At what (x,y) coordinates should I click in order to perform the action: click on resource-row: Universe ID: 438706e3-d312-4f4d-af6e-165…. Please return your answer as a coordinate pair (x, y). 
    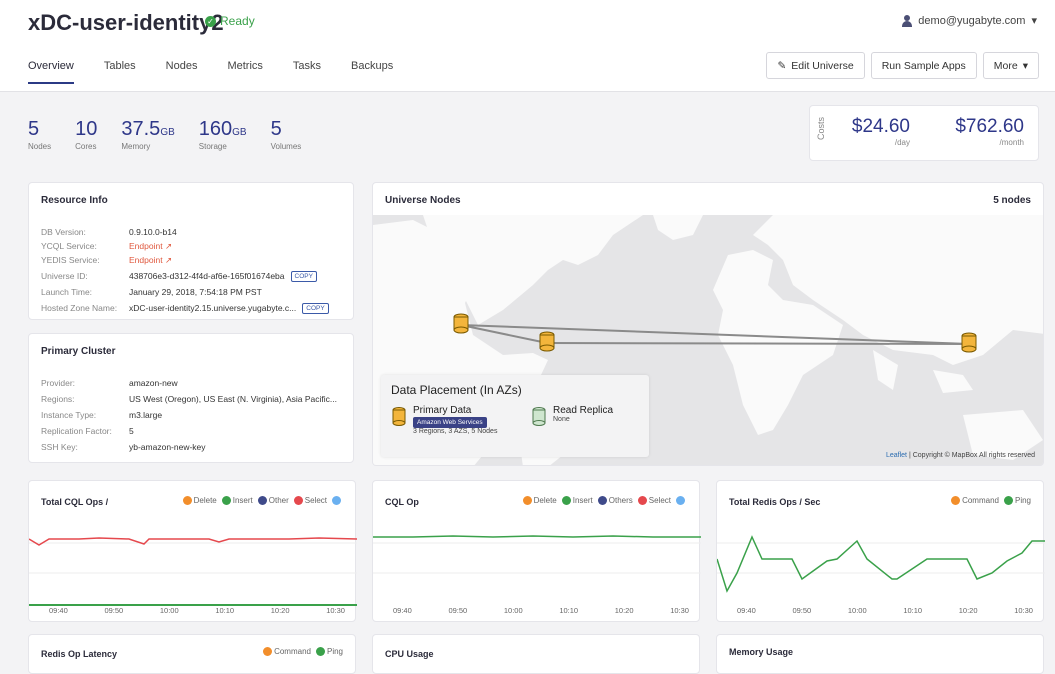
    Looking at the image, I should click on (179, 276).